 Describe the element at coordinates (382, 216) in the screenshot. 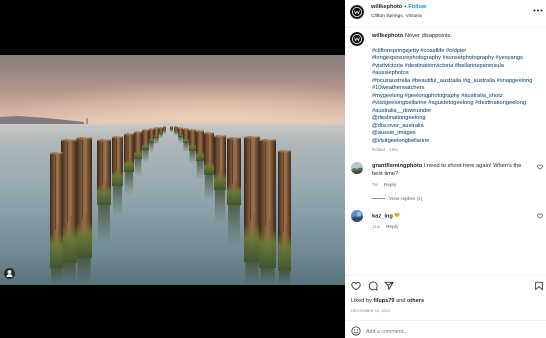

I see `comment-author: kaz_ing` at that location.